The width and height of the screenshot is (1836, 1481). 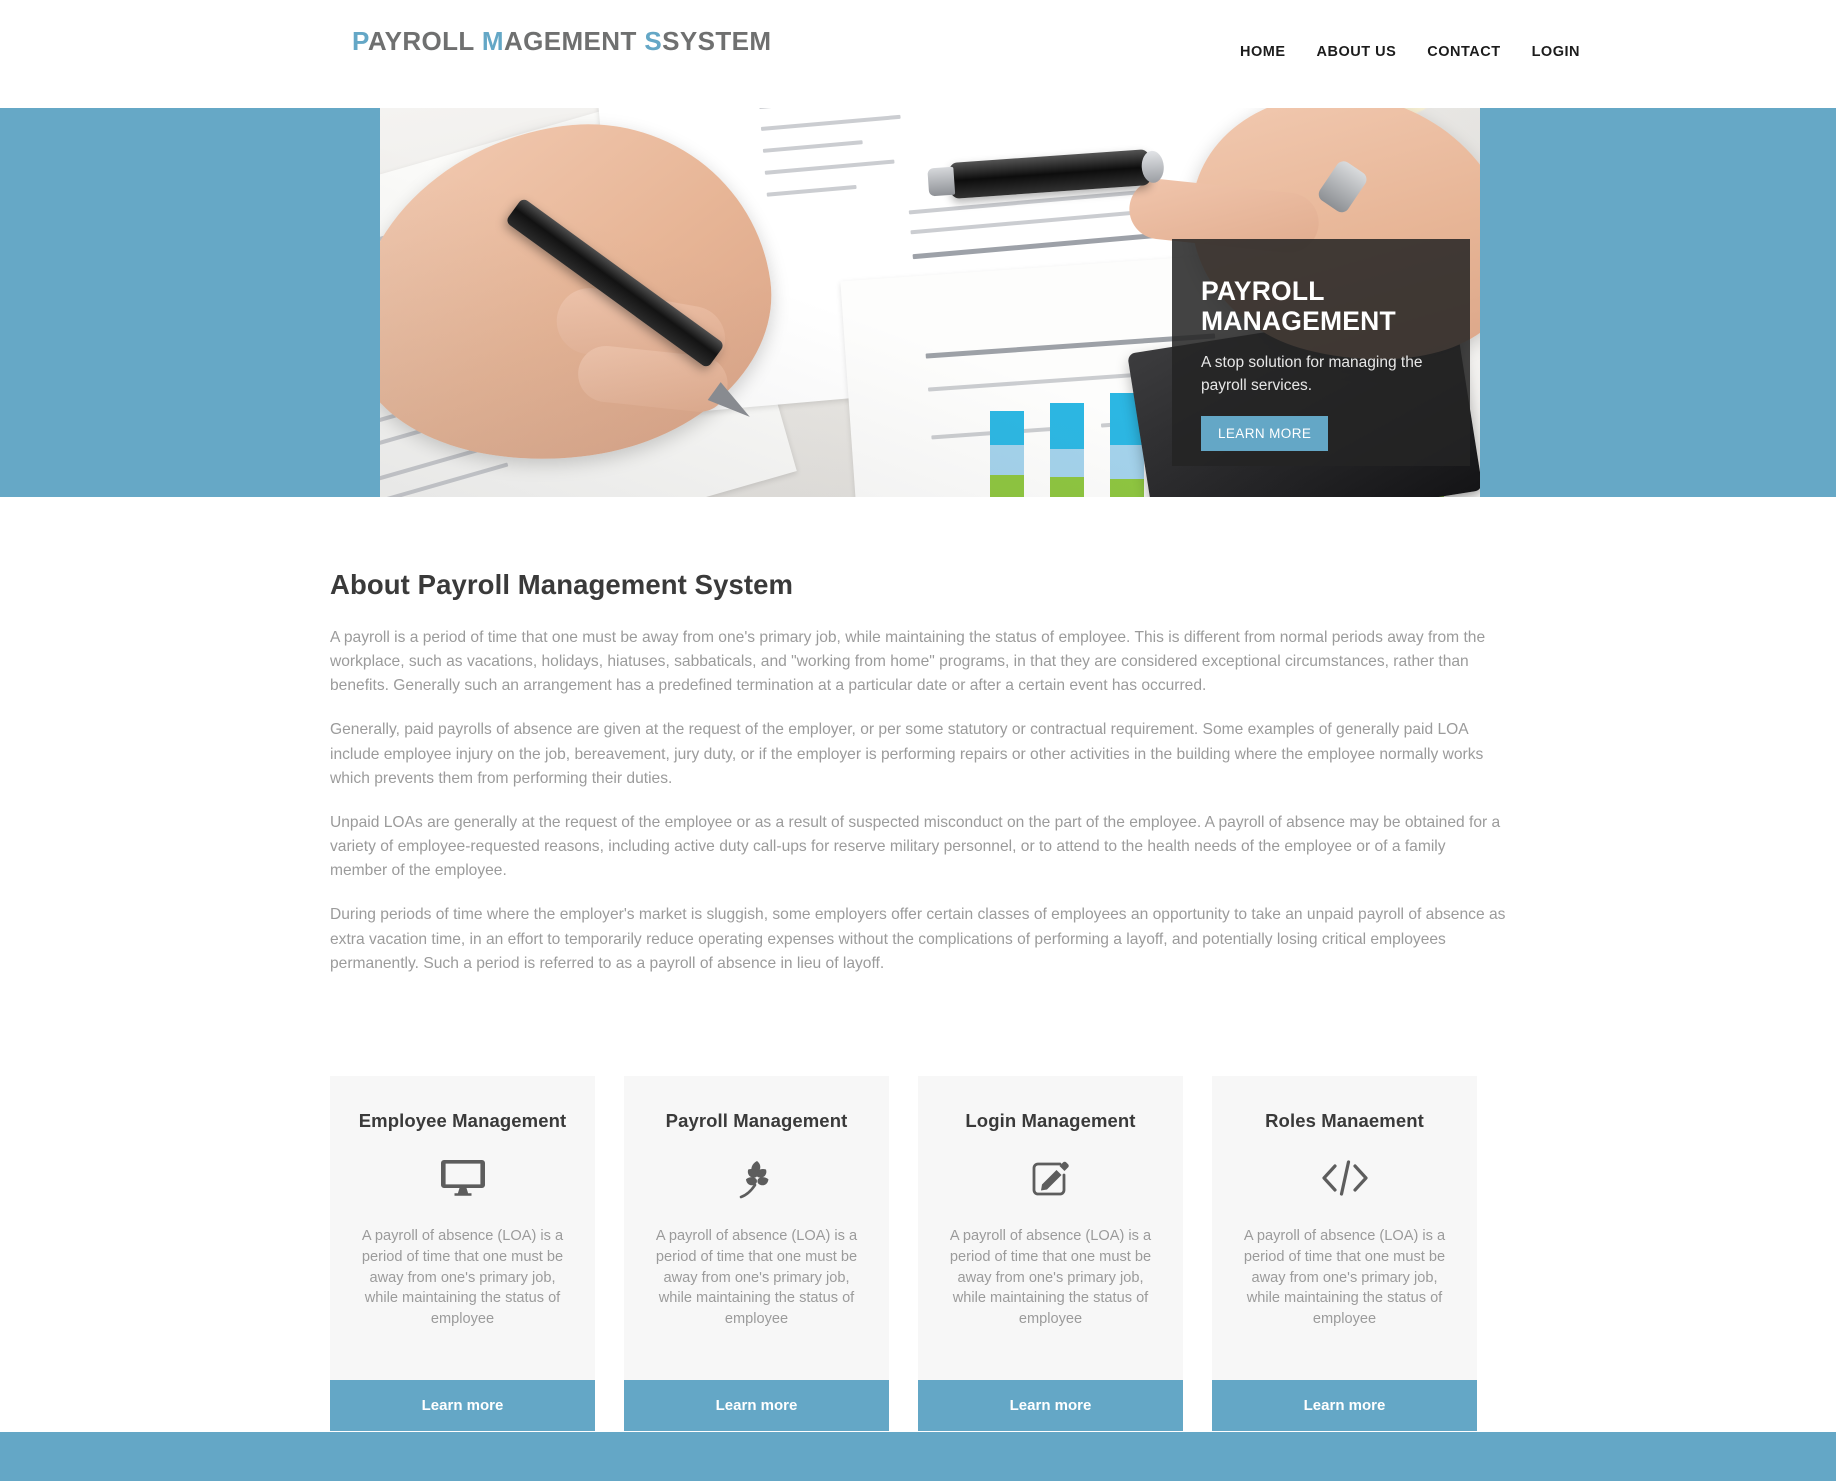 What do you see at coordinates (1556, 52) in the screenshot?
I see `nav-item-login: LOGIN` at bounding box center [1556, 52].